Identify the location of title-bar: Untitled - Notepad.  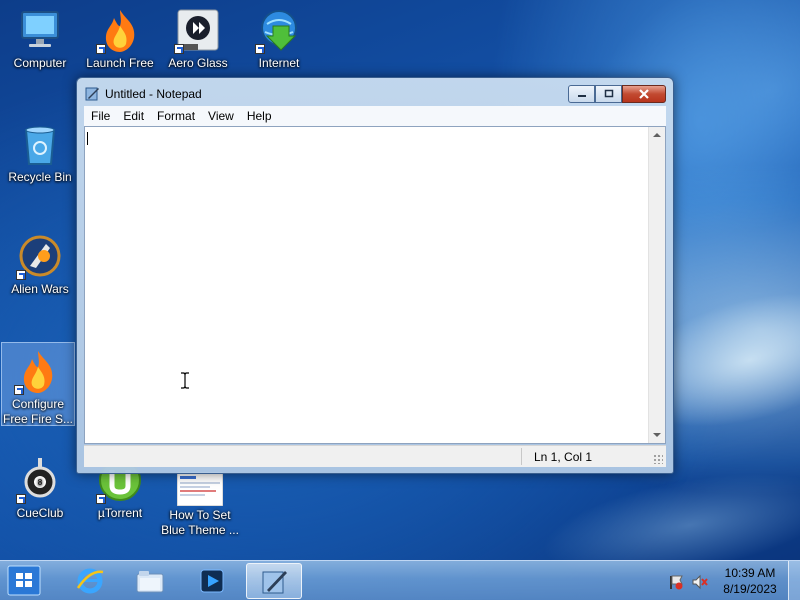
(375, 93).